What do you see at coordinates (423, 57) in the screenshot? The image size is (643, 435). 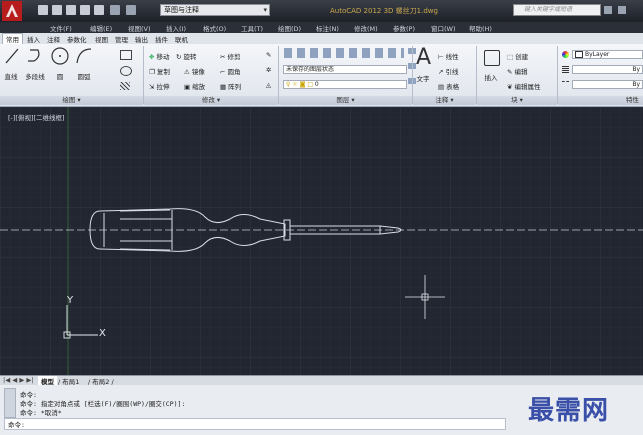 I see `text-icon: A` at bounding box center [423, 57].